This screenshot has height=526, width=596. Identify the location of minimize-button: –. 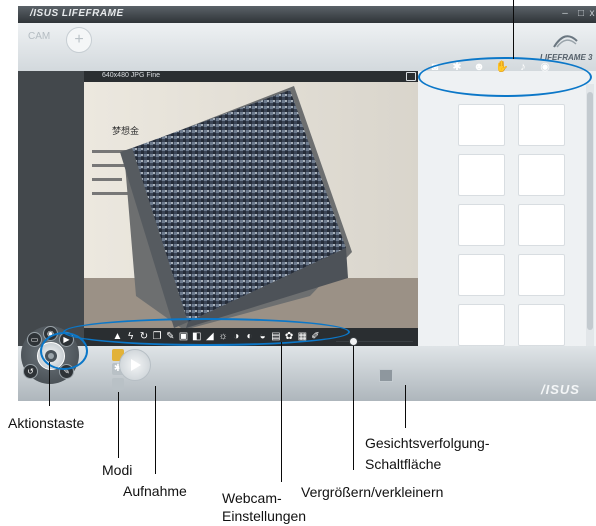
(565, 14).